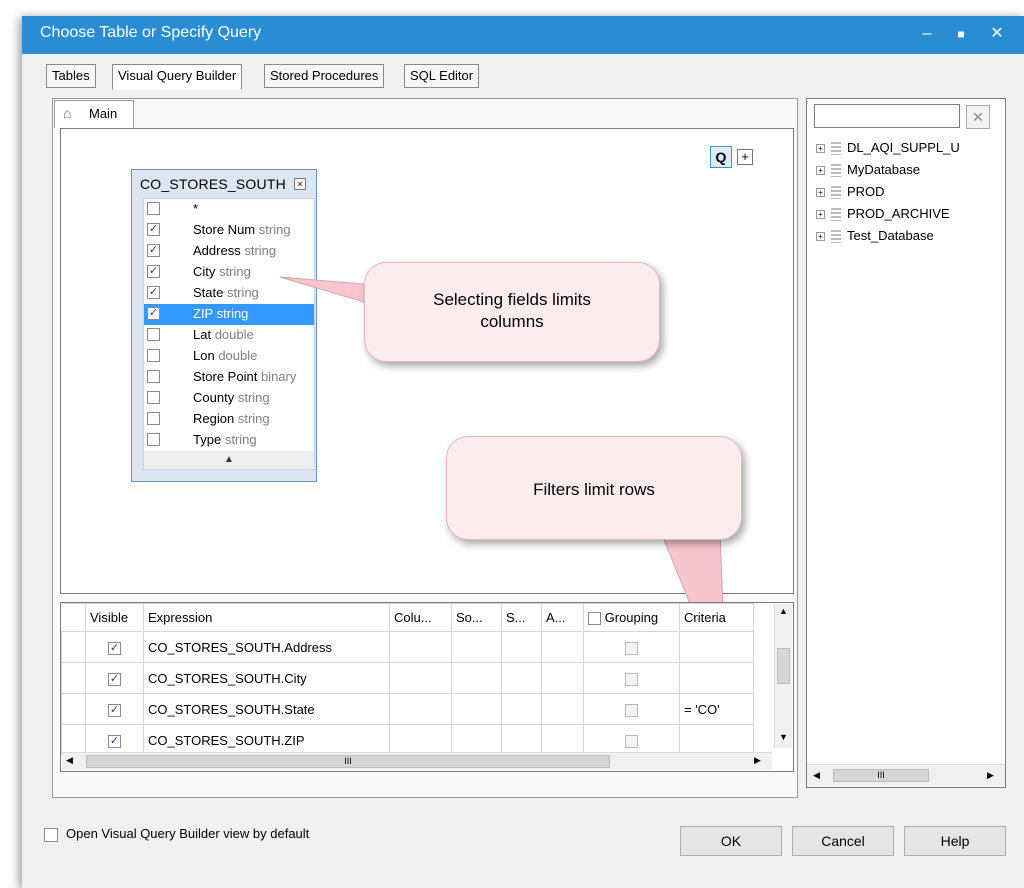  What do you see at coordinates (266, 678) in the screenshot?
I see `expression-cell: CO_STORES_SOUTH.City` at bounding box center [266, 678].